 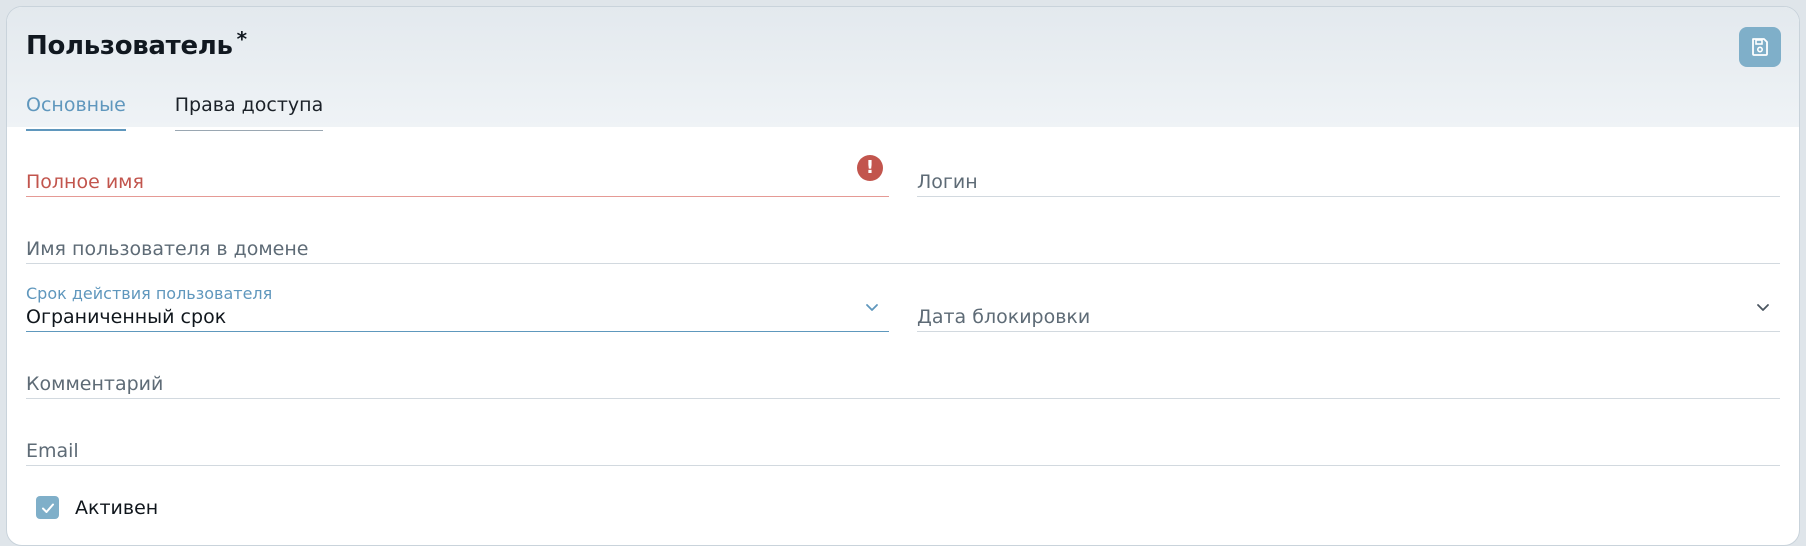 I want to click on floppy-disk-icon, so click(x=1760, y=47).